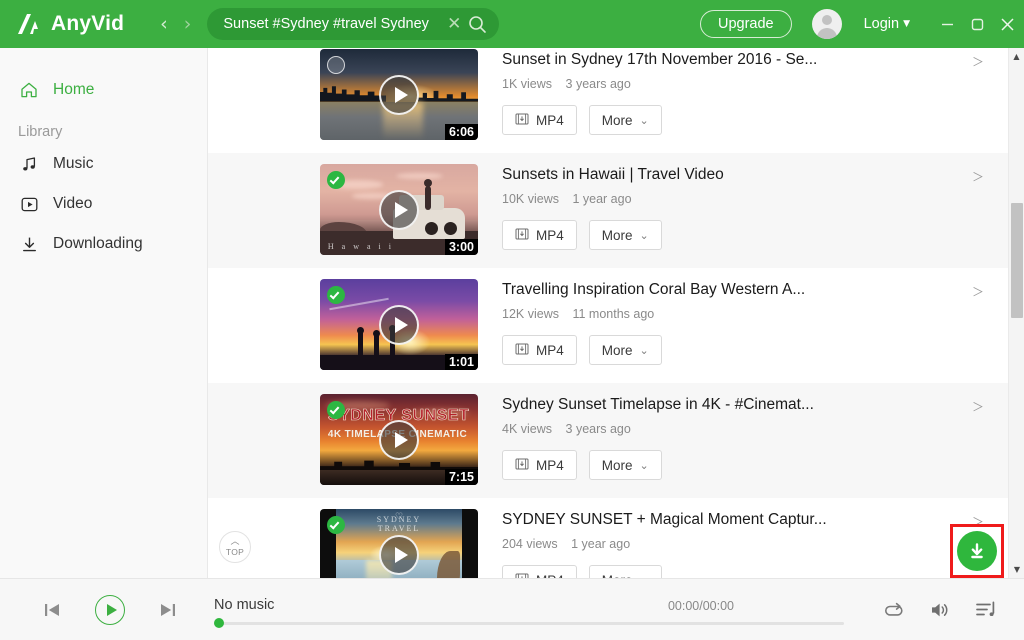  What do you see at coordinates (110, 609) in the screenshot?
I see `play-icon` at bounding box center [110, 609].